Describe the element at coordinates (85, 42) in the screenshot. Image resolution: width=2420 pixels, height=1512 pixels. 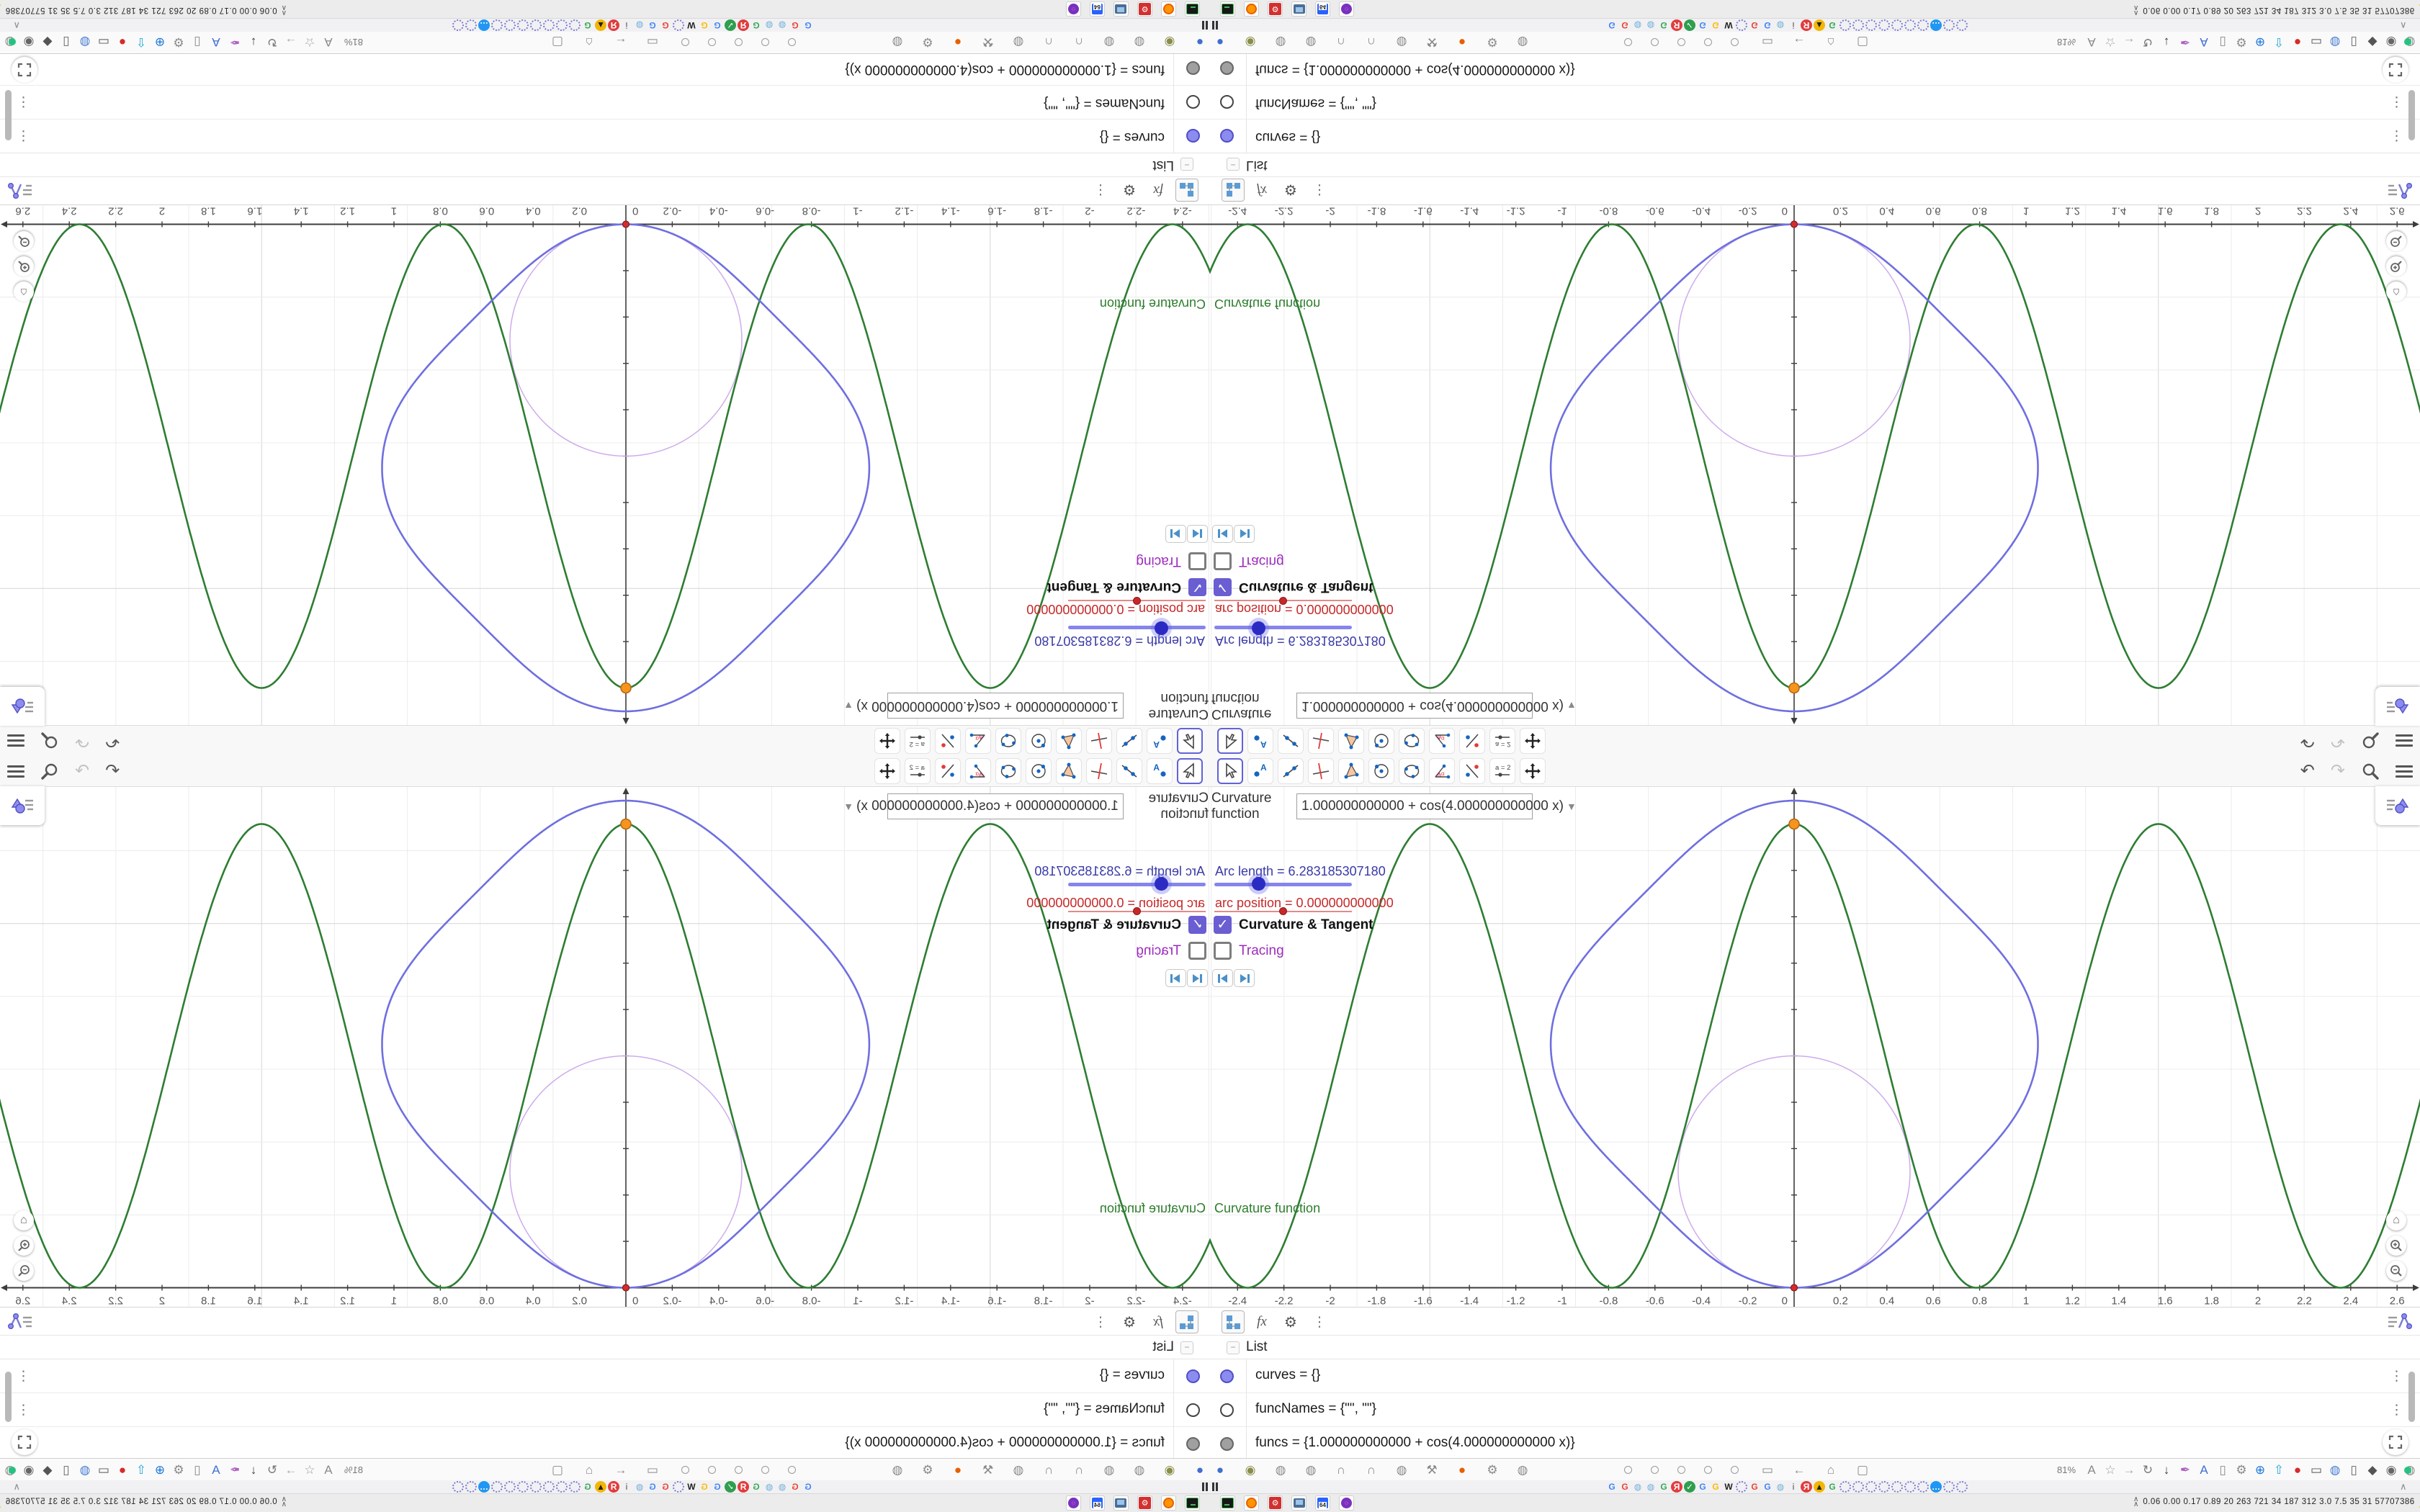
I see `sphere-icon: ◍` at that location.